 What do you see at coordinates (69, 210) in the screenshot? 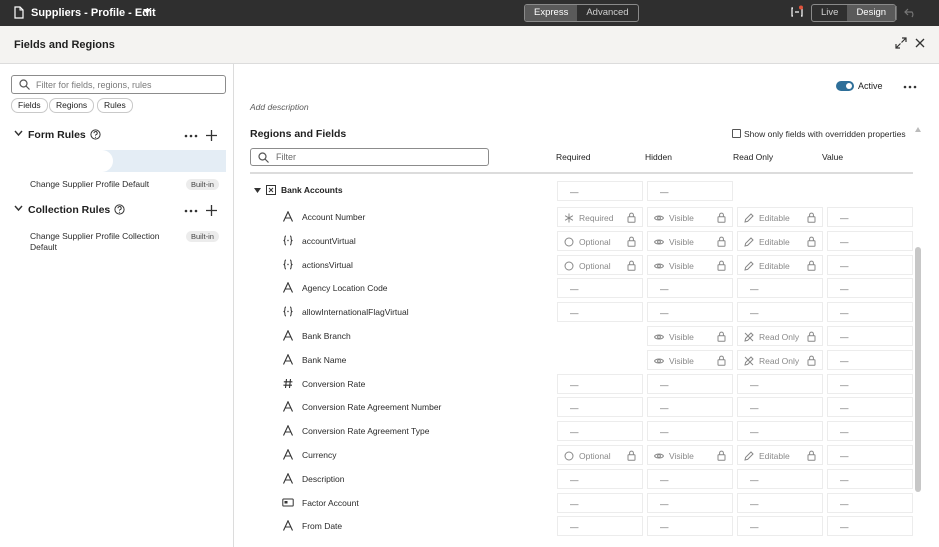
I see `collection-rules-header: Collection Rules` at bounding box center [69, 210].